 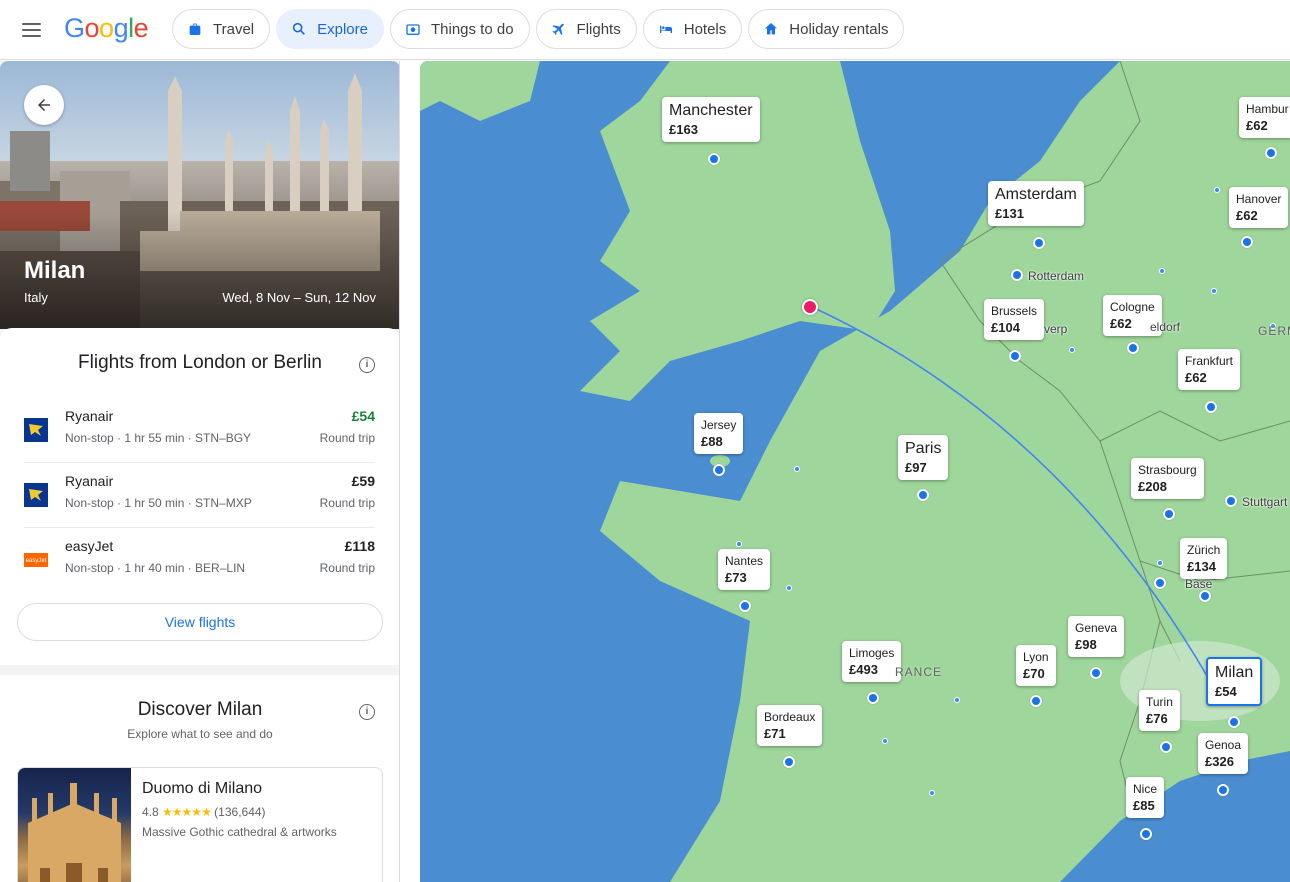 What do you see at coordinates (36, 297) in the screenshot?
I see `destination-country: Italy` at bounding box center [36, 297].